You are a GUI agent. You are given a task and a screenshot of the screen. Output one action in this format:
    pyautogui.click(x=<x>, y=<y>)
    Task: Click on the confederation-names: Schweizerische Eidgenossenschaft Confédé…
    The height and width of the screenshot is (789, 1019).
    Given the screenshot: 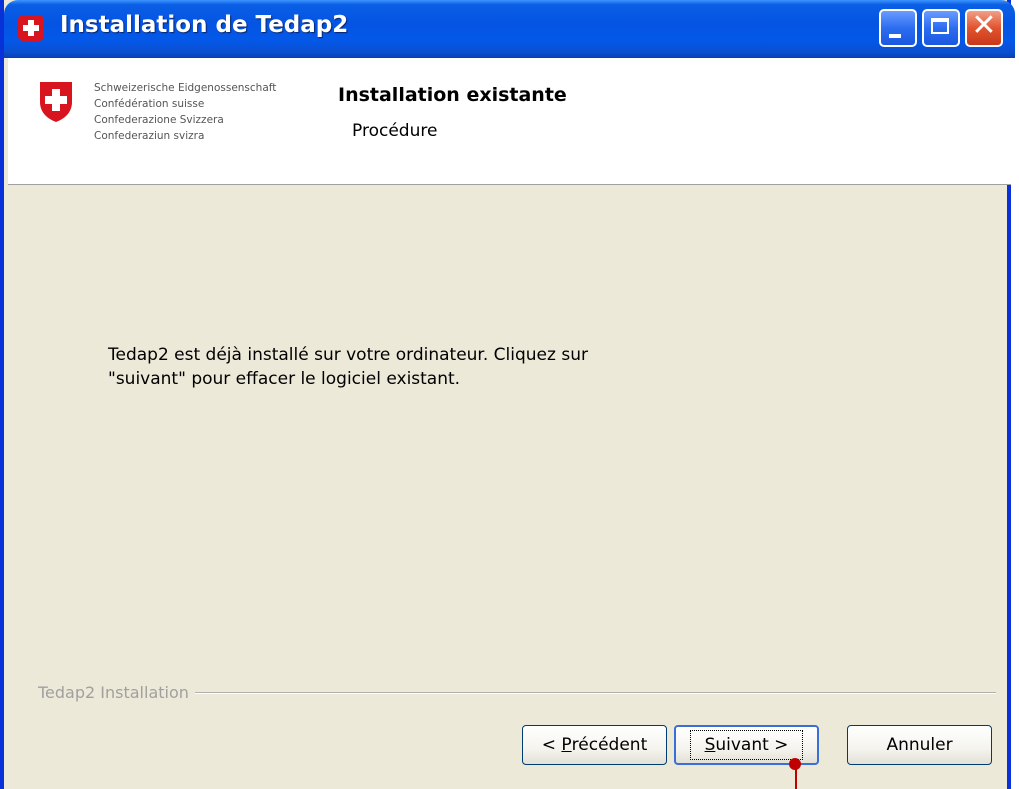 What is the action you would take?
    pyautogui.click(x=185, y=112)
    